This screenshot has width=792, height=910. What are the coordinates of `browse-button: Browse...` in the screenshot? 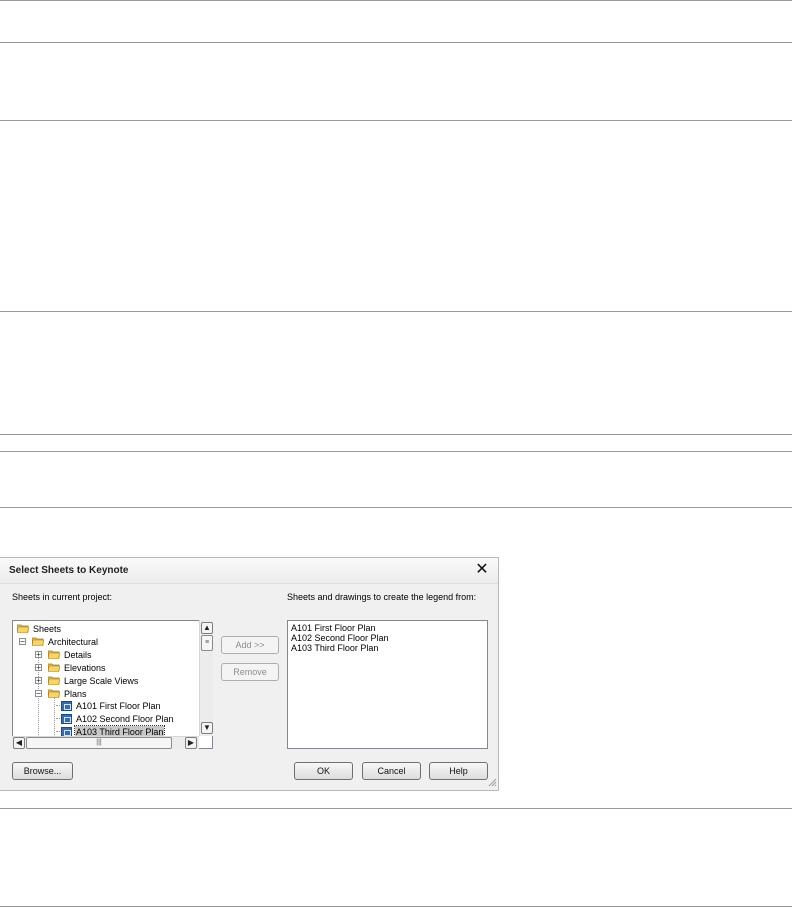 It's located at (42, 771).